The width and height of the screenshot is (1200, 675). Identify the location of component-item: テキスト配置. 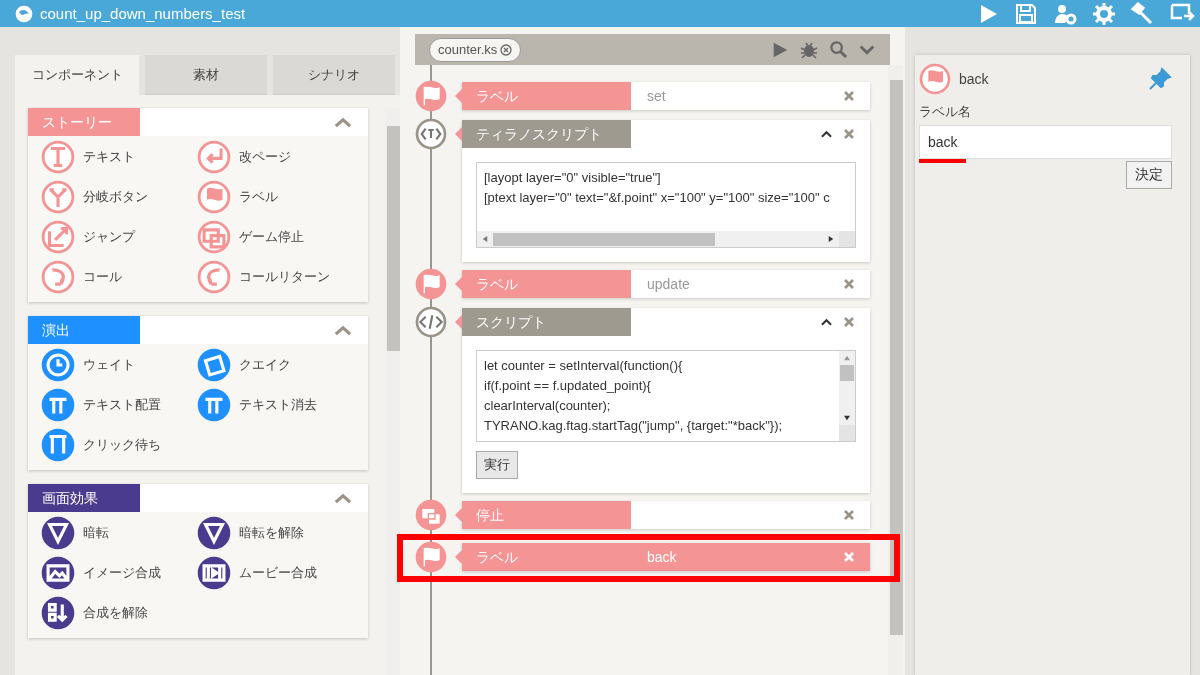
(101, 405).